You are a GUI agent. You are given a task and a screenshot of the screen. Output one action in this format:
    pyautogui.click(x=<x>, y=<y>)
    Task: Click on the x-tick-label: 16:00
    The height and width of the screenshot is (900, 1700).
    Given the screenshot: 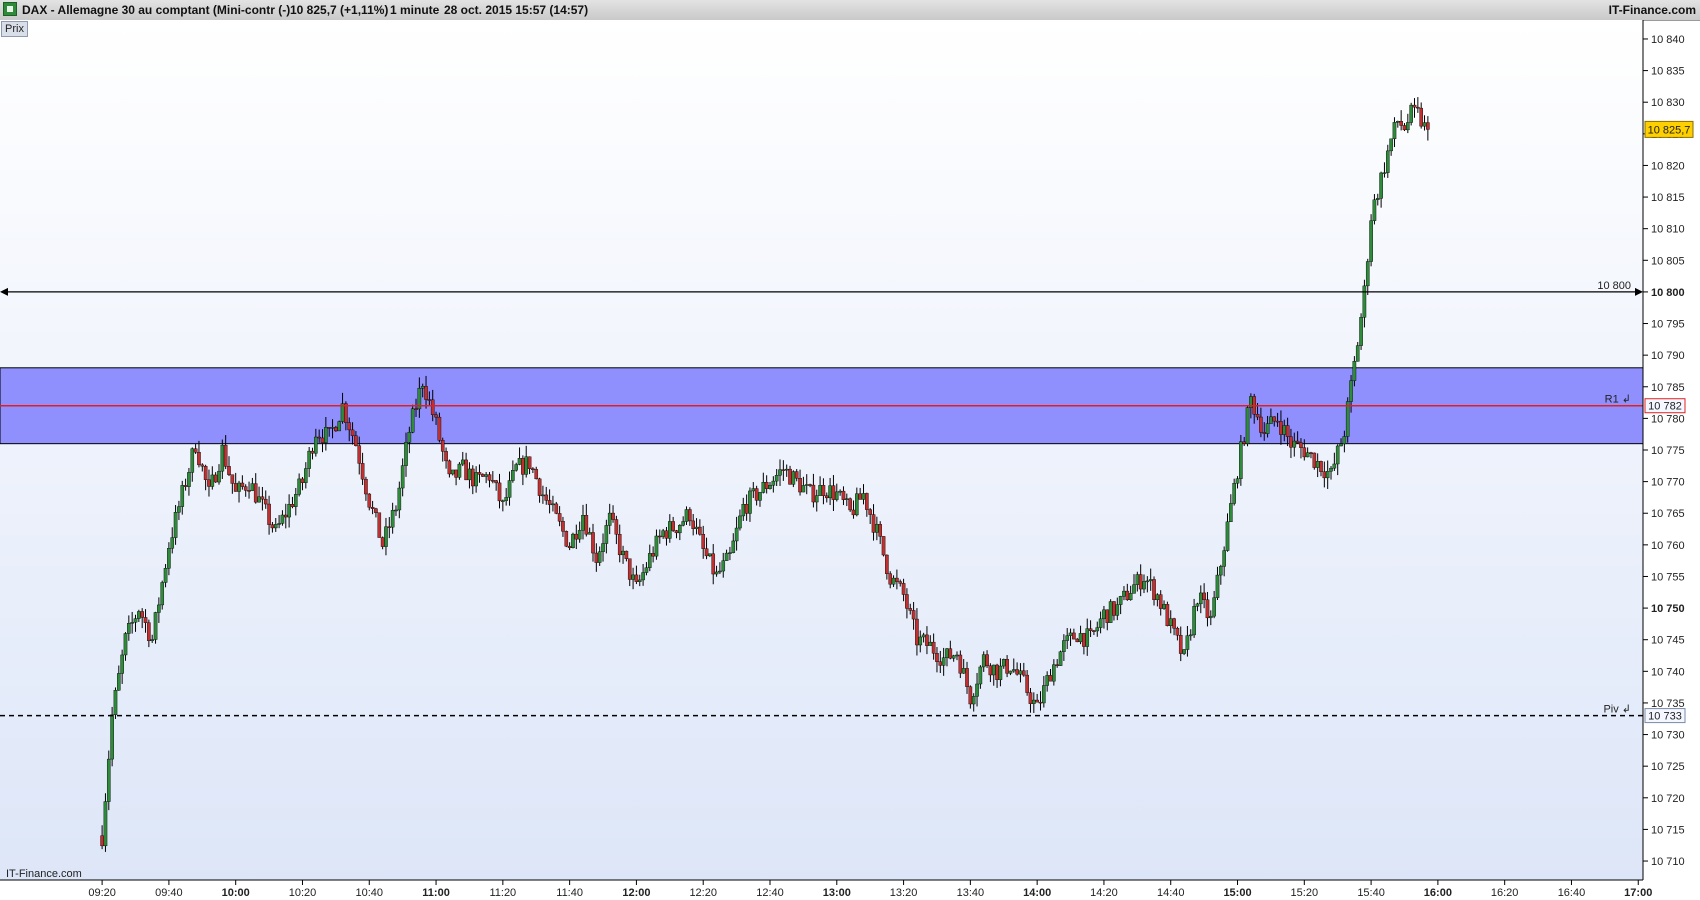 What is the action you would take?
    pyautogui.click(x=1438, y=893)
    